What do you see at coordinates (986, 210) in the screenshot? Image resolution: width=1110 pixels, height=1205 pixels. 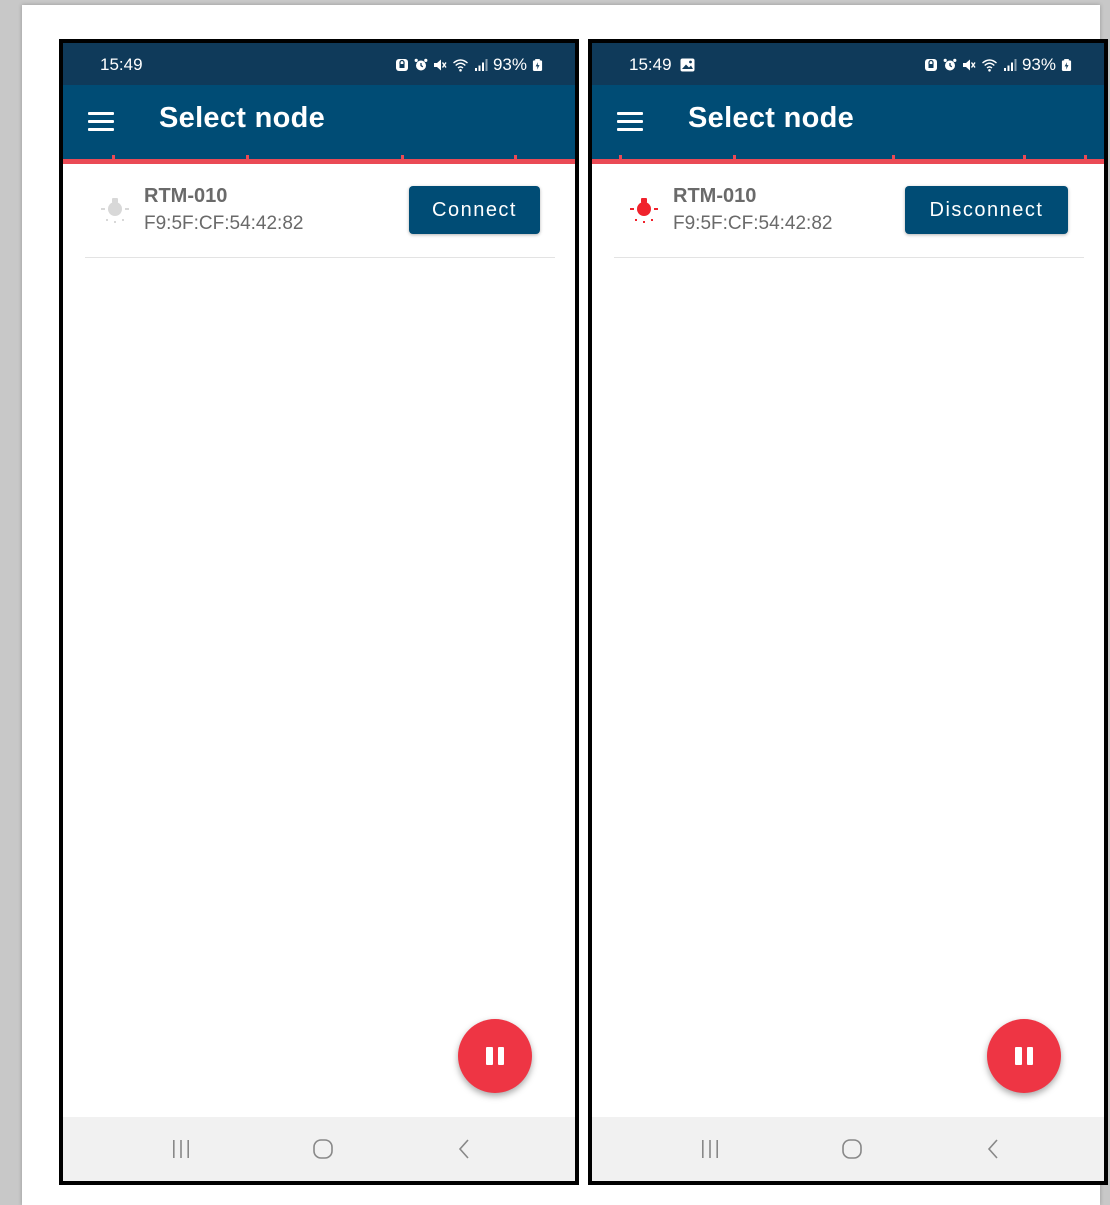 I see `disconnect-button: Disconnect` at bounding box center [986, 210].